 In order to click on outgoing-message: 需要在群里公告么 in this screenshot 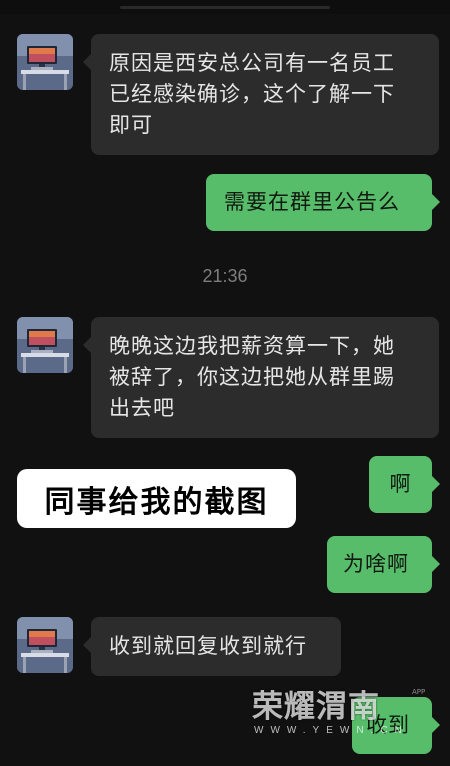, I will do `click(323, 202)`.